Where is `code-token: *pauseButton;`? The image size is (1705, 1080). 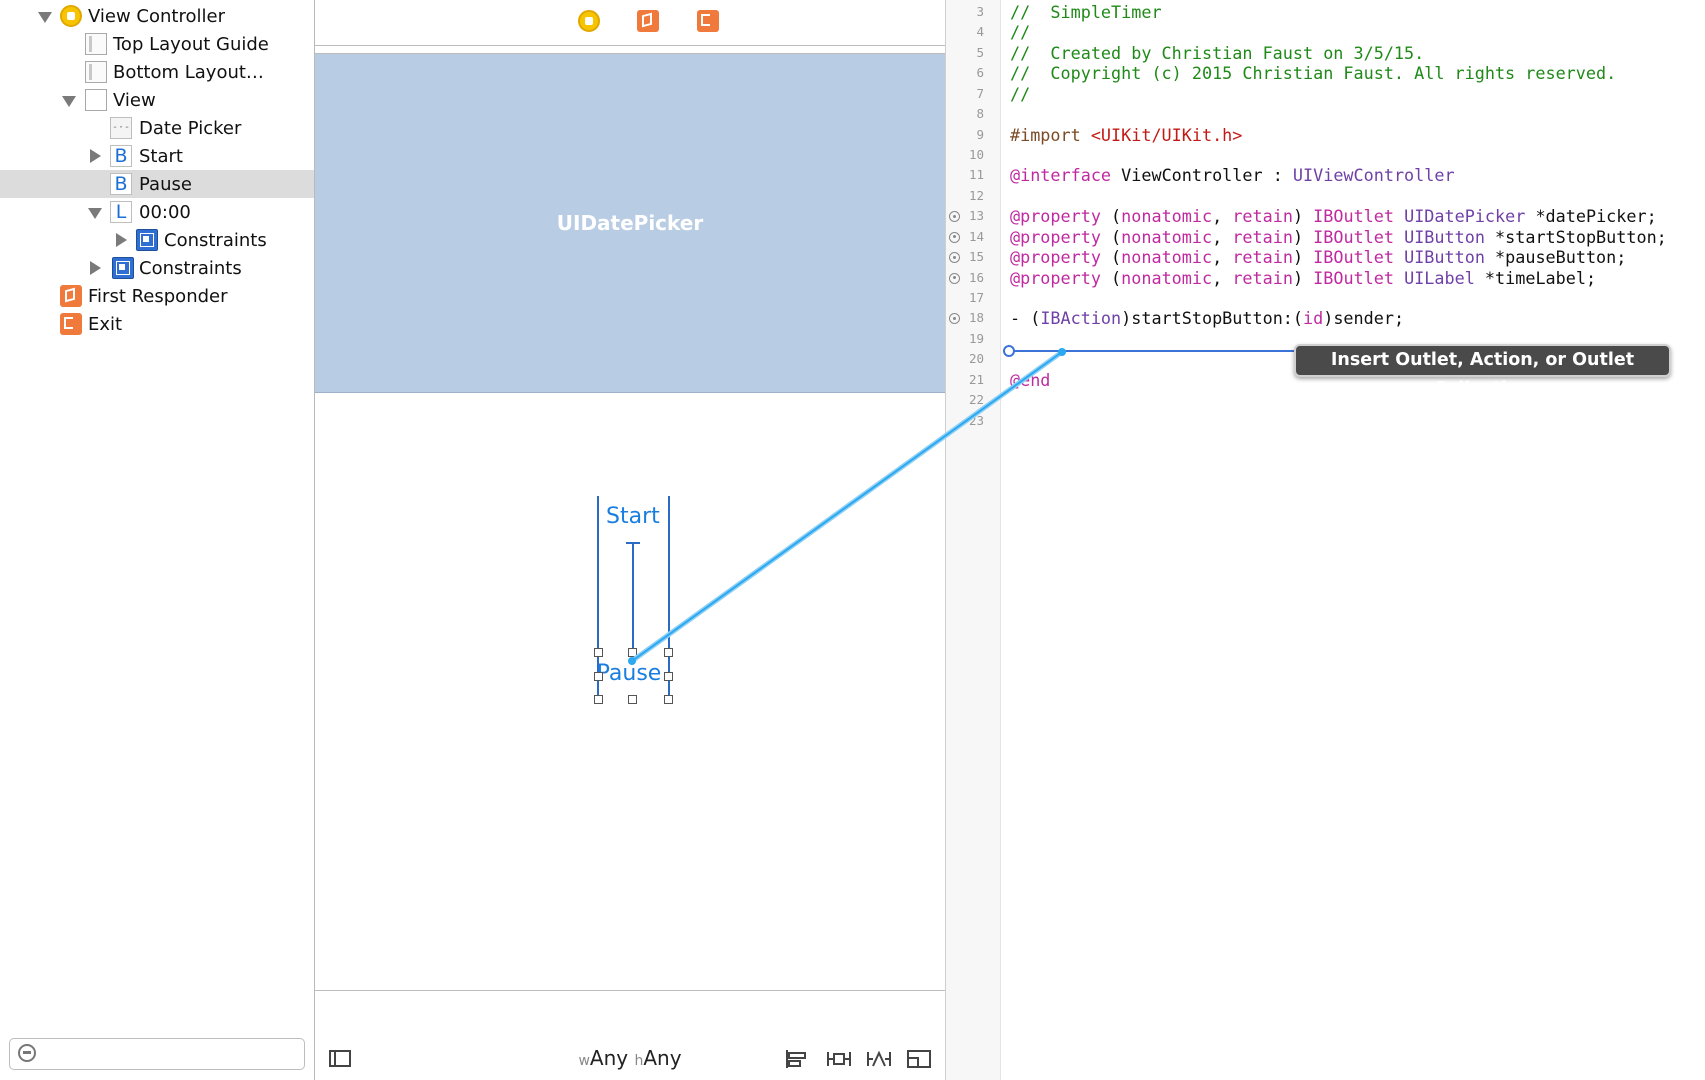
code-token: *pauseButton; is located at coordinates (1555, 257).